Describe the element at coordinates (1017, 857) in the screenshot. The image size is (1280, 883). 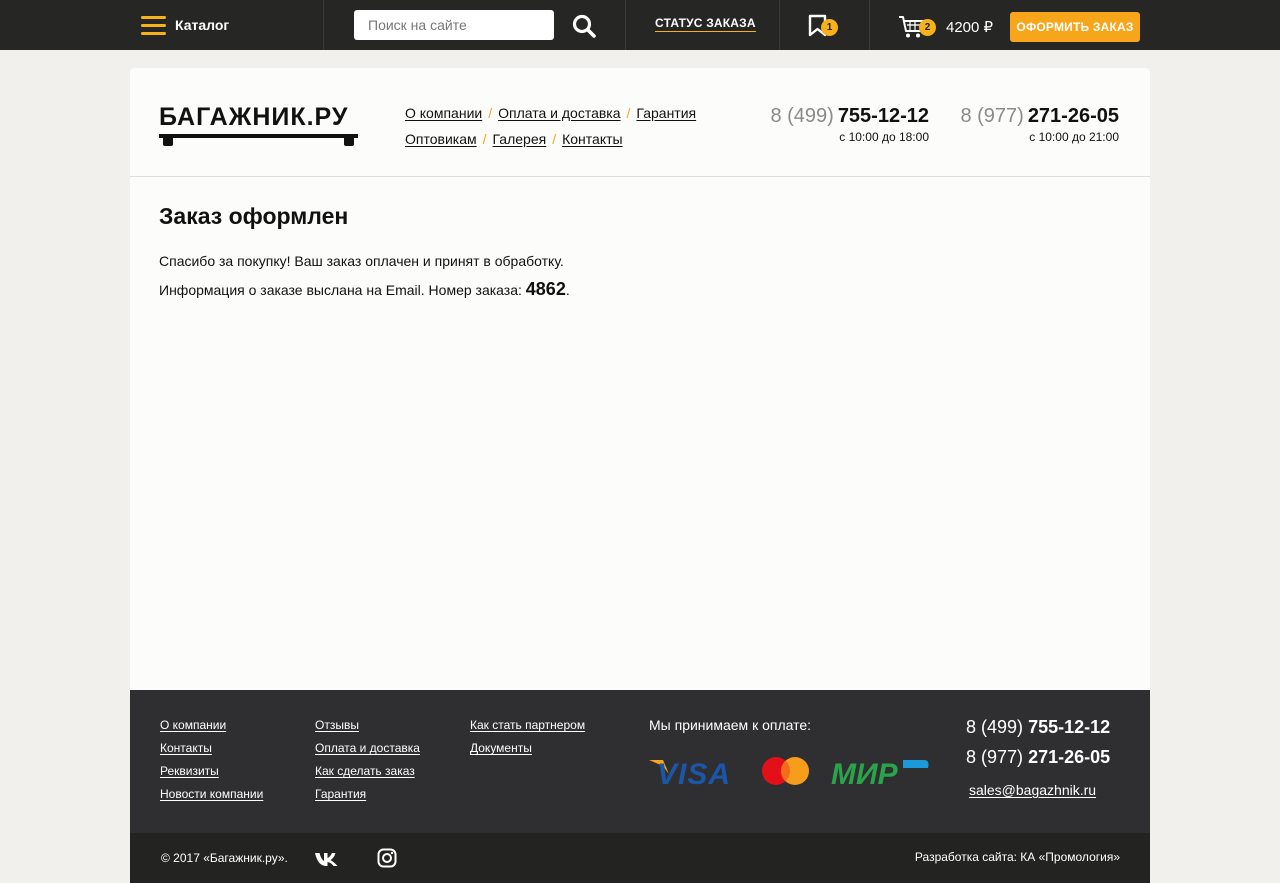
I see `developer-credit: Разработка сайта: КА «Промология»` at that location.